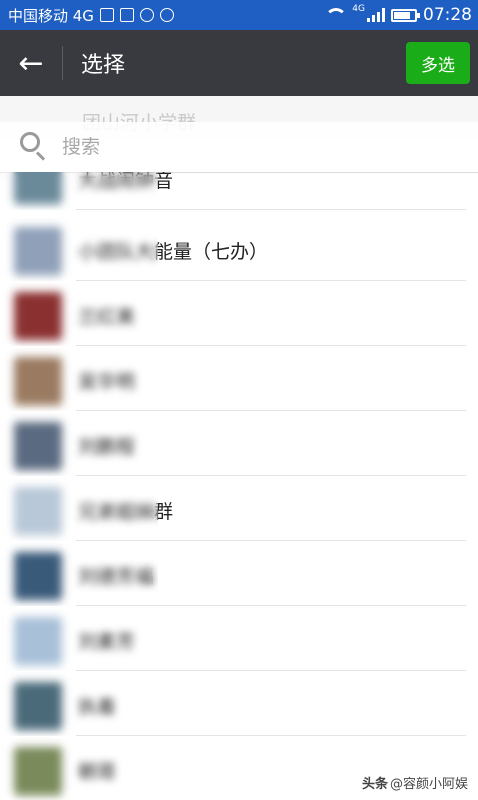 Image resolution: width=478 pixels, height=800 pixels. What do you see at coordinates (62, 63) in the screenshot?
I see `divider` at bounding box center [62, 63].